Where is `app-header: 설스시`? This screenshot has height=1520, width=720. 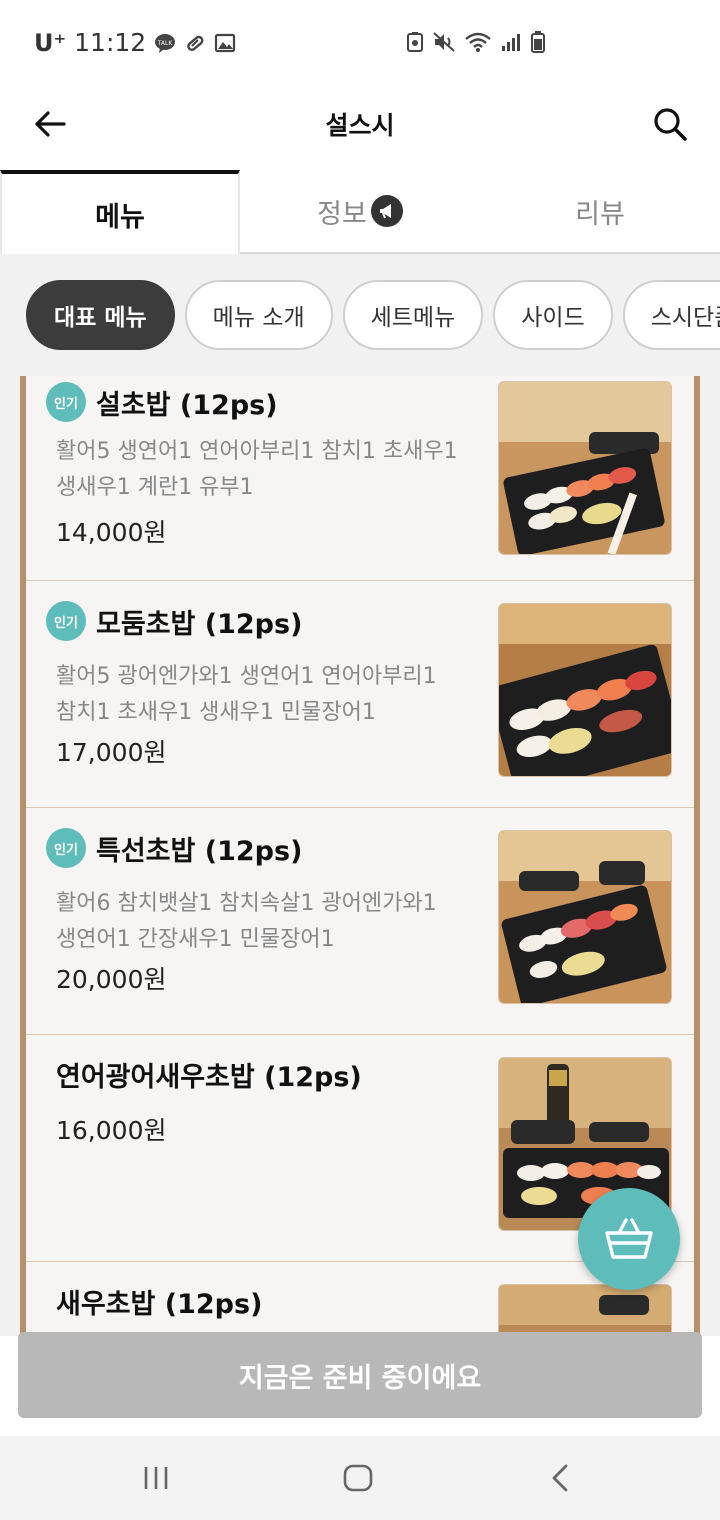 app-header: 설스시 is located at coordinates (360, 129).